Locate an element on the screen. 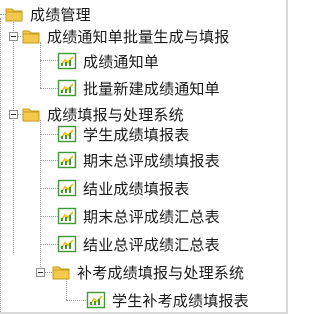 This screenshot has height=314, width=320. panel-border is located at coordinates (287, 157).